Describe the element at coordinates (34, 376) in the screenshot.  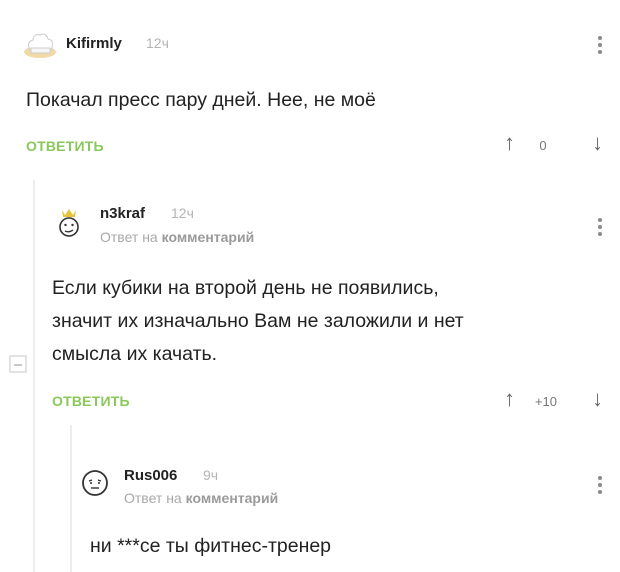
I see `thread-line` at that location.